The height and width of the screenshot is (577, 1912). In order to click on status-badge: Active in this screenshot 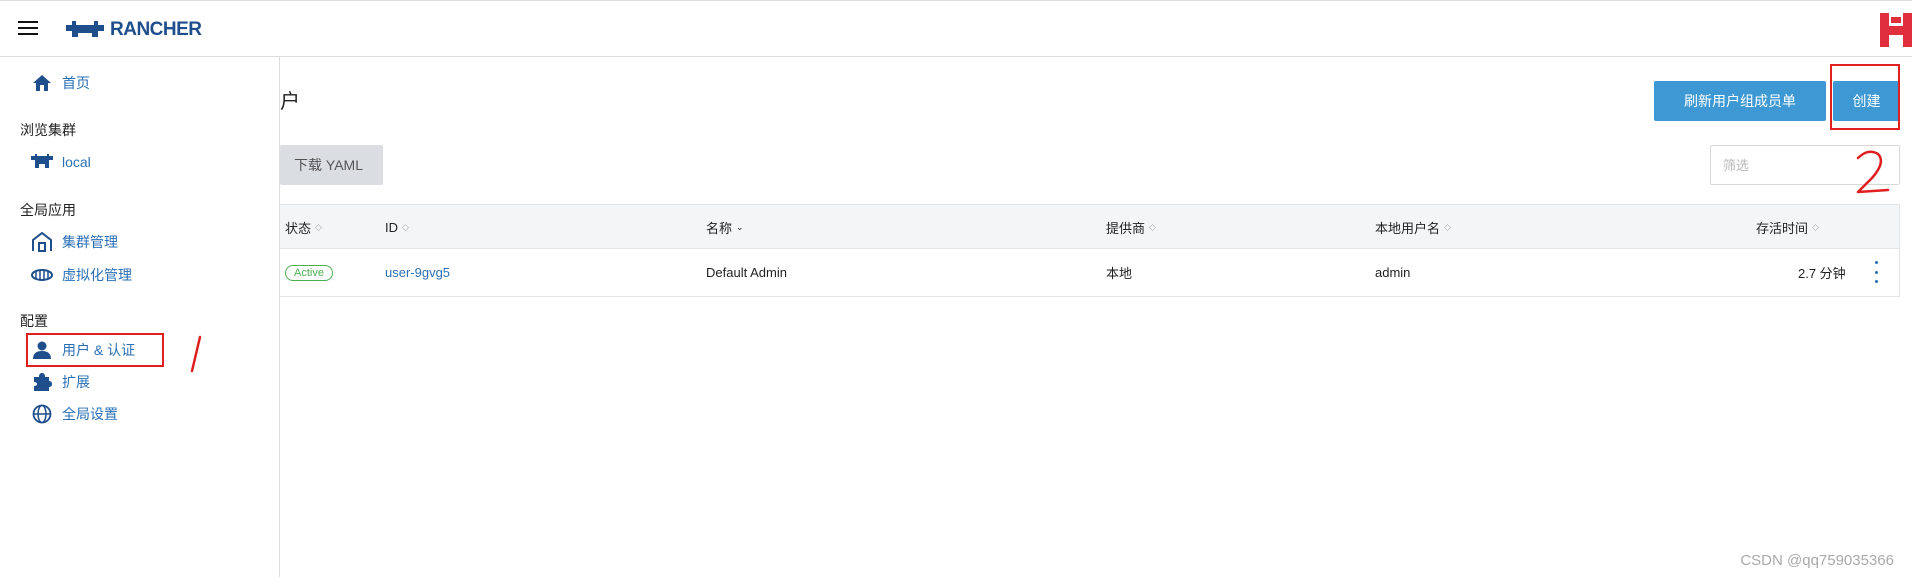, I will do `click(309, 272)`.